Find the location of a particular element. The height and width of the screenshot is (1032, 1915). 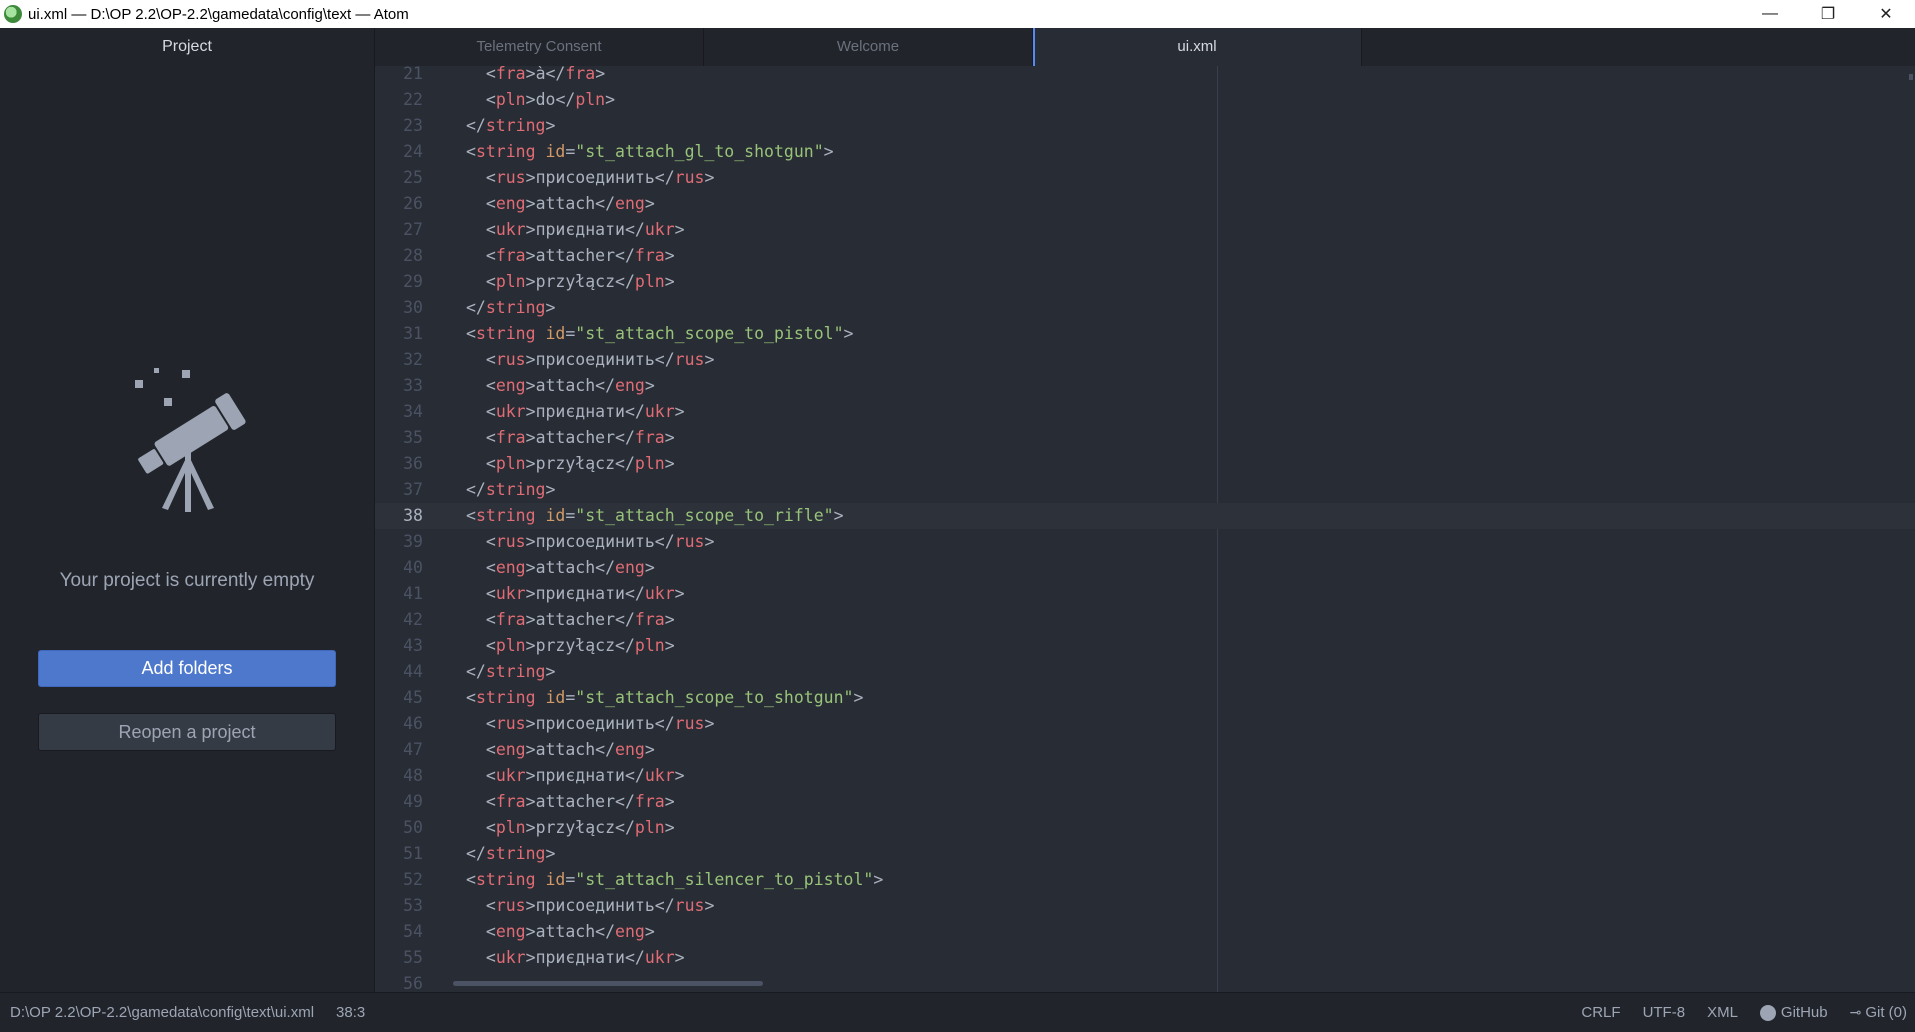

code-line: 39 <rus>присоединить</rus> is located at coordinates (1145, 542).